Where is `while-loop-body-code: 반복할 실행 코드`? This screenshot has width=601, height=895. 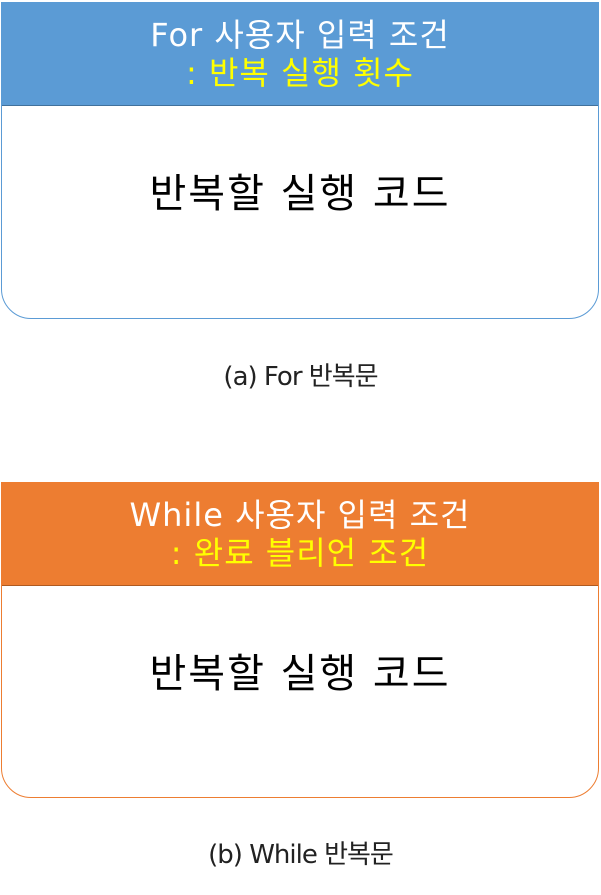
while-loop-body-code: 반복할 실행 코드 is located at coordinates (300, 674).